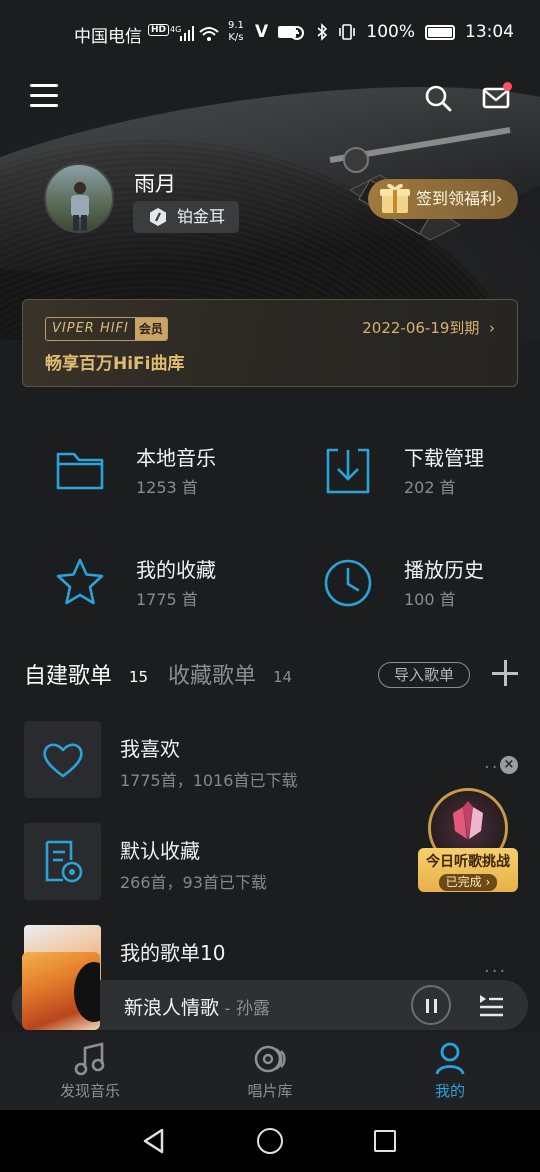 The image size is (540, 1172). I want to click on playlist-queue-icon, so click(491, 1005).